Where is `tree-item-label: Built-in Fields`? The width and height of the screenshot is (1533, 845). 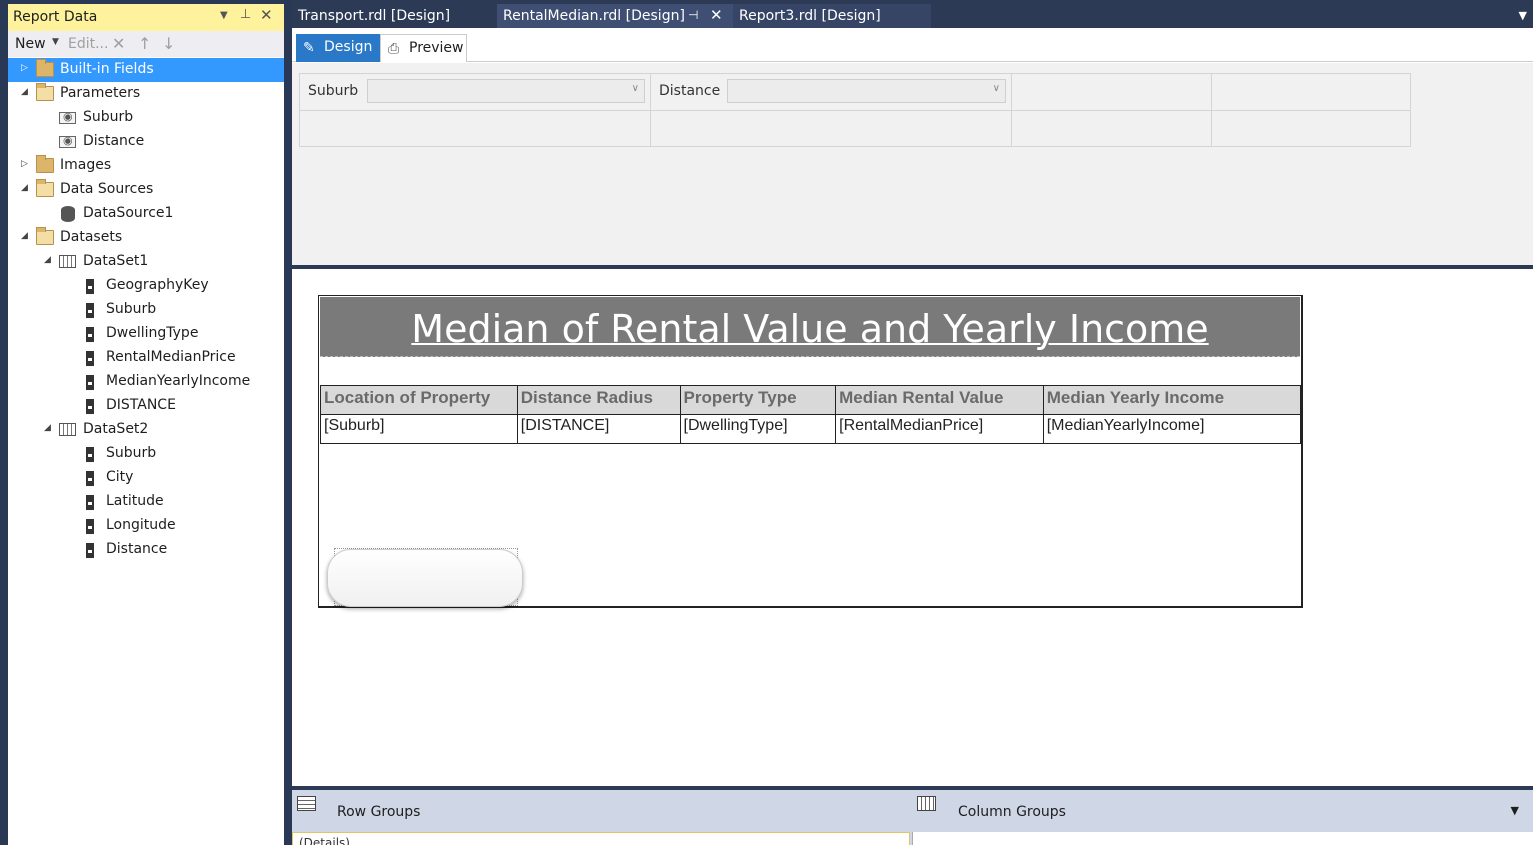
tree-item-label: Built-in Fields is located at coordinates (107, 69).